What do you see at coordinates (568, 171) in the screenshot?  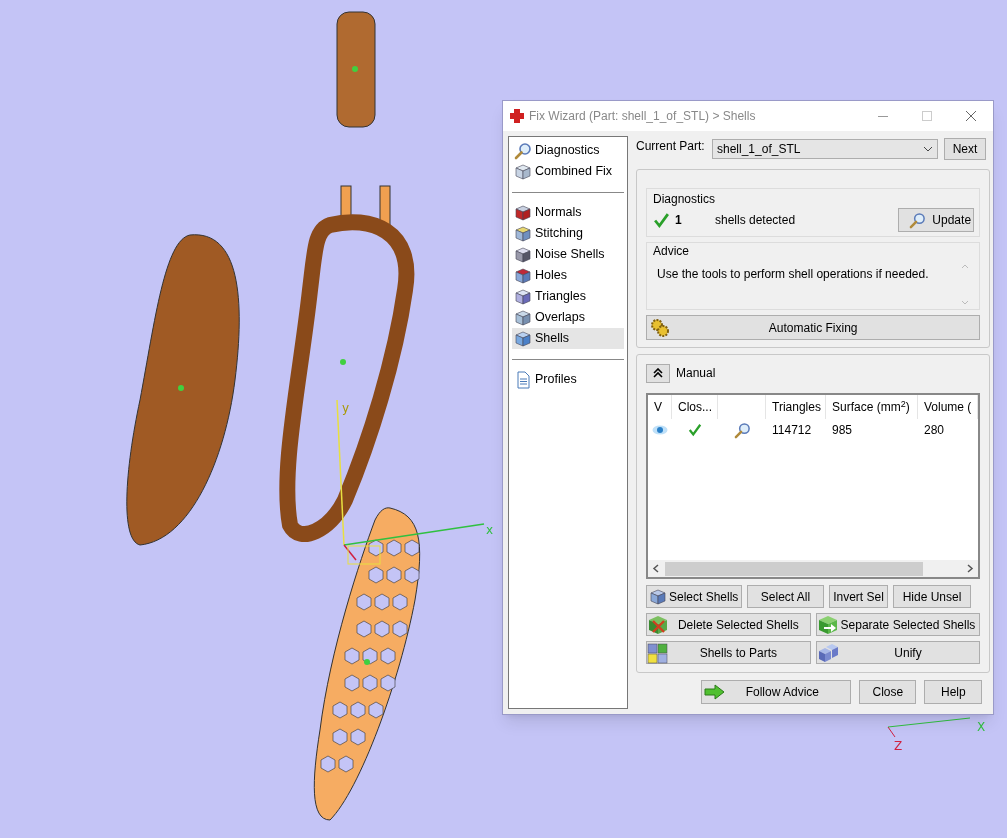 I see `sidebar-item: Combined Fix` at bounding box center [568, 171].